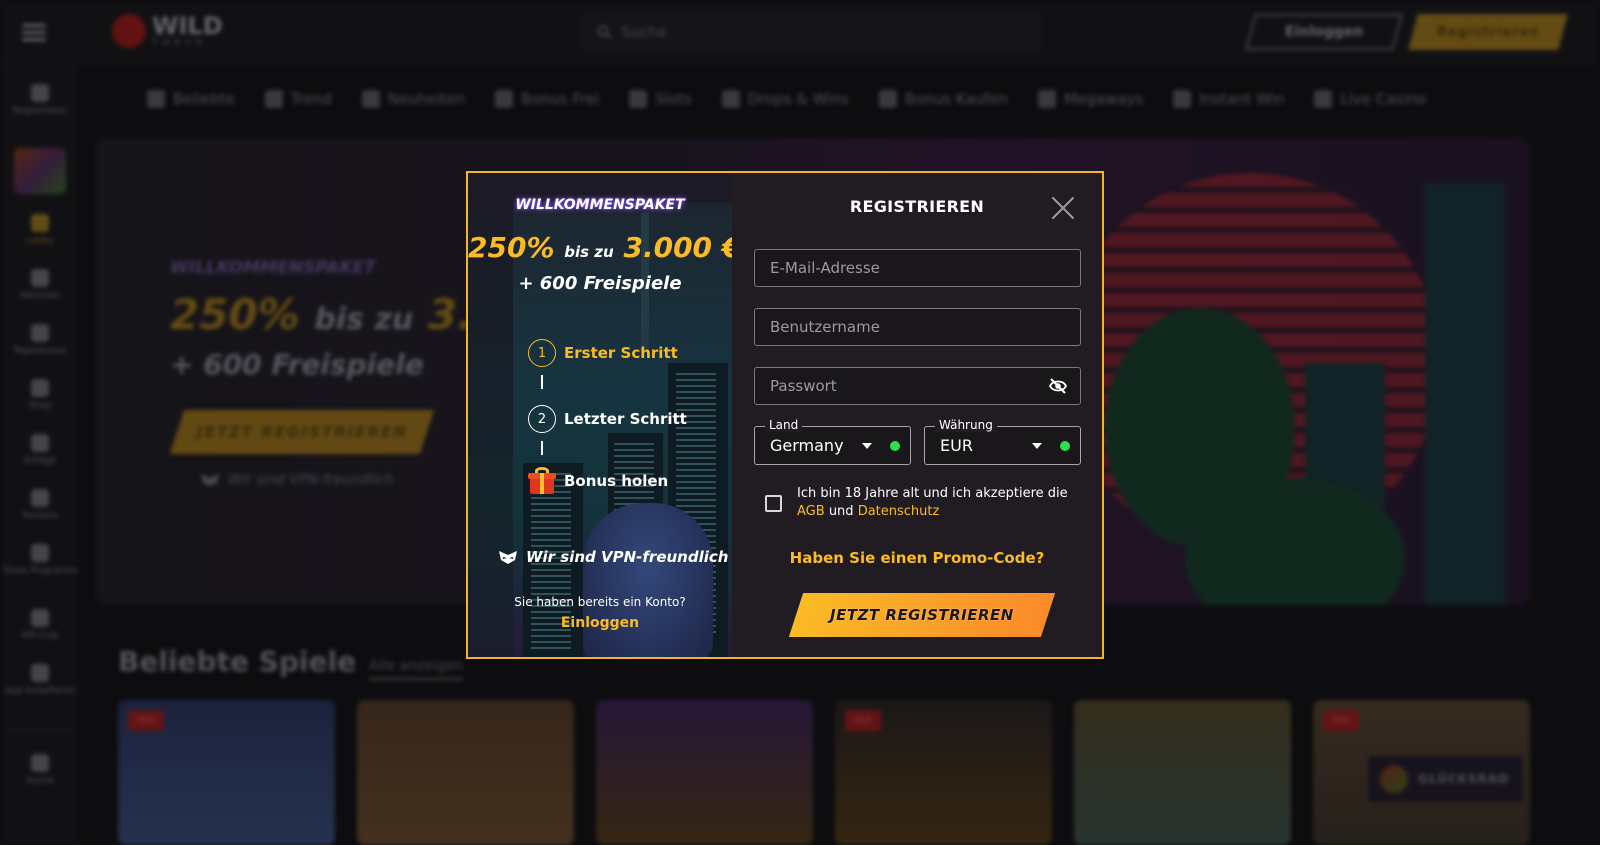 The height and width of the screenshot is (845, 1600). I want to click on welcome-package-amount: 250% bis zu 3.000 €, so click(600, 247).